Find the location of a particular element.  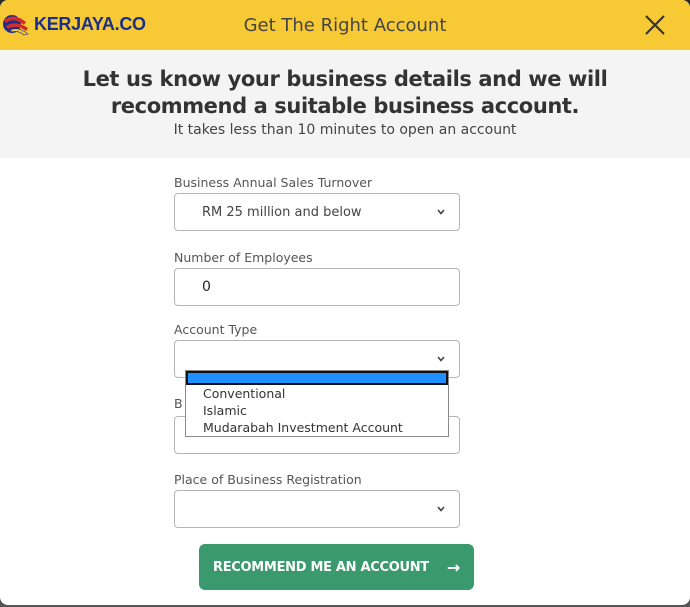

turnover-value: RM 25 million and below is located at coordinates (282, 212).